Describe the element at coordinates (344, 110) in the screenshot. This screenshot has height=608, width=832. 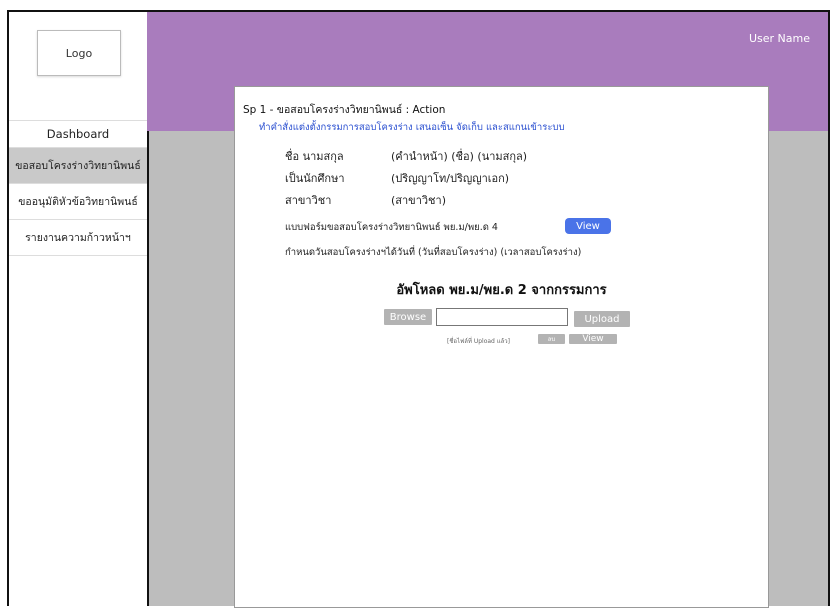
I see `panel-title: Sp 1 - ขอสอบโครงร่างวิทยานิพนธ์ : Action` at that location.